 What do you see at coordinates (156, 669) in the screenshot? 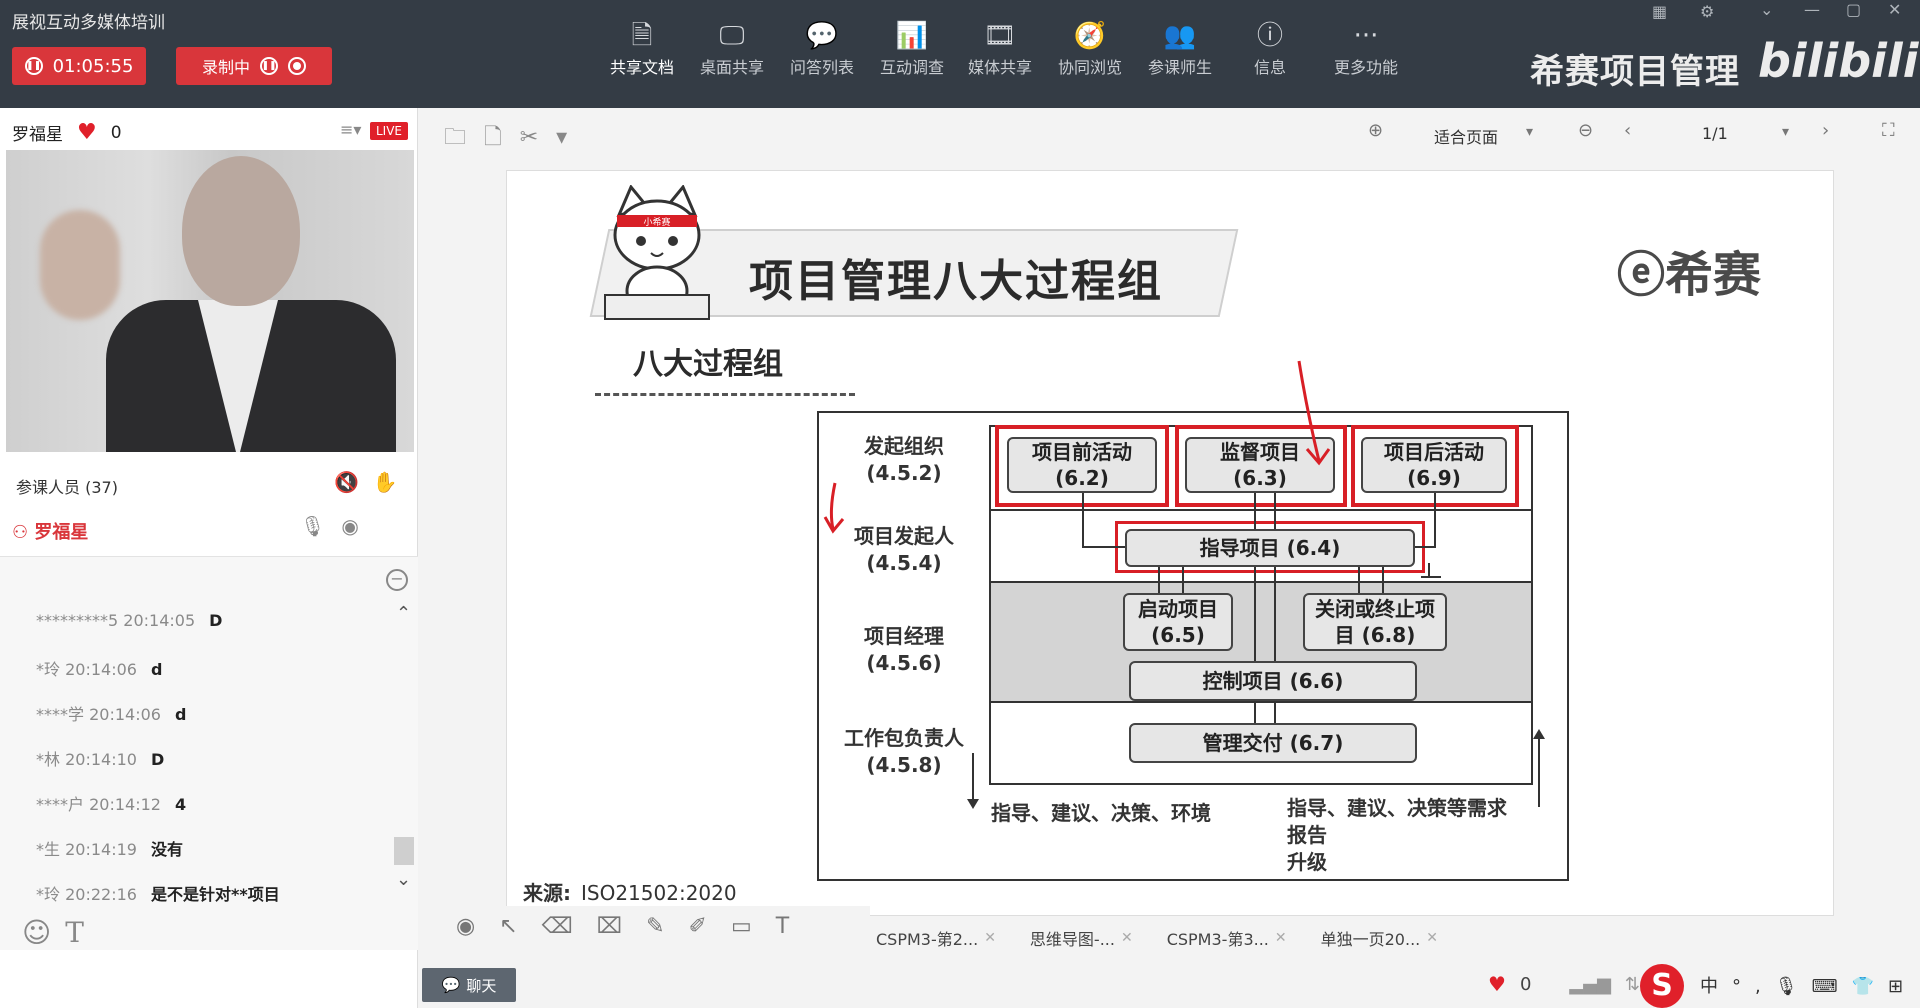
I see `chat-text: d` at bounding box center [156, 669].